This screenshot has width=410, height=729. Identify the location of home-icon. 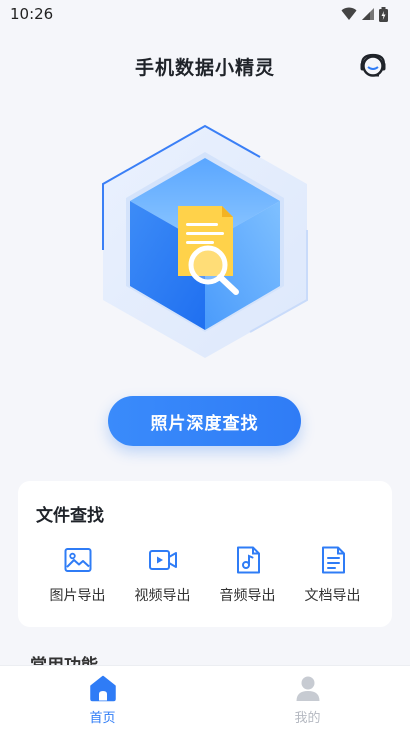
(102, 688).